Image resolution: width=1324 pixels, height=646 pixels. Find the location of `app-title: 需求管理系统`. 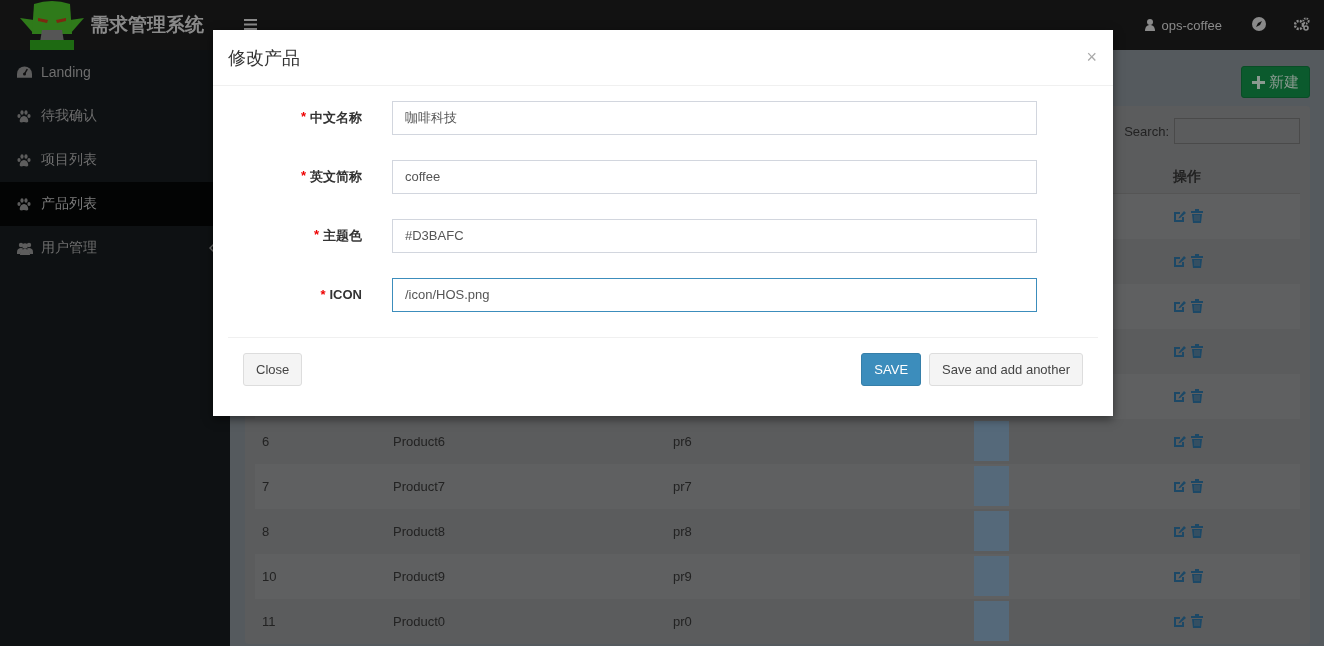

app-title: 需求管理系统 is located at coordinates (147, 25).